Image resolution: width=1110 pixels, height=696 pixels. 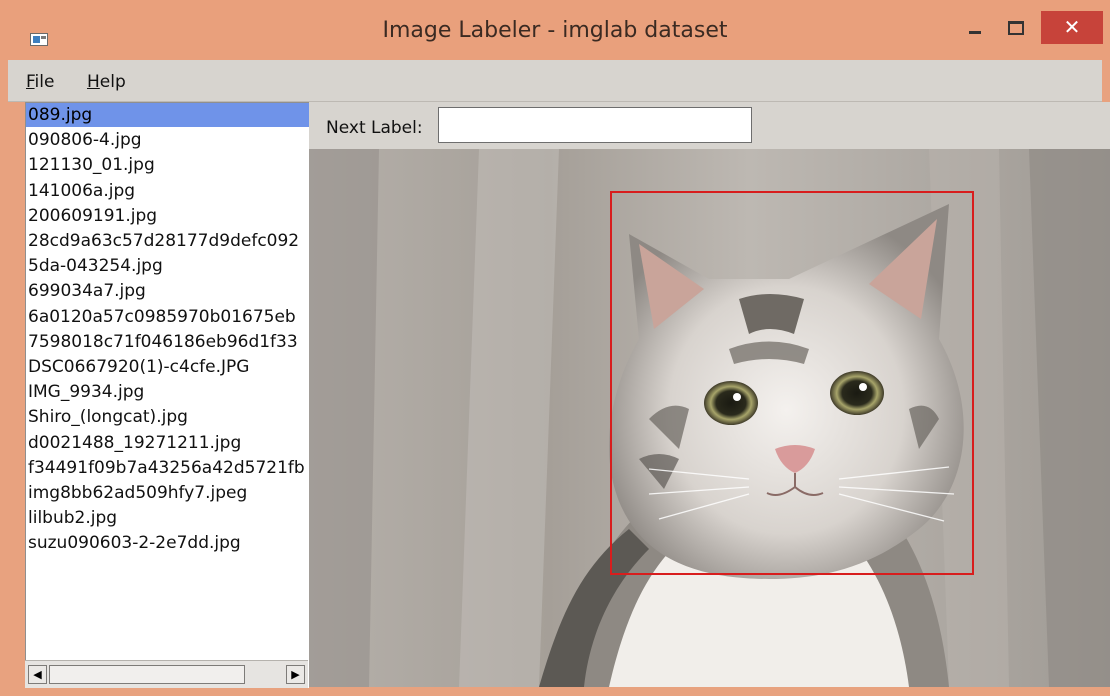 I want to click on list-item: img8bb62ad509hfy7.jpeg, so click(x=167, y=493).